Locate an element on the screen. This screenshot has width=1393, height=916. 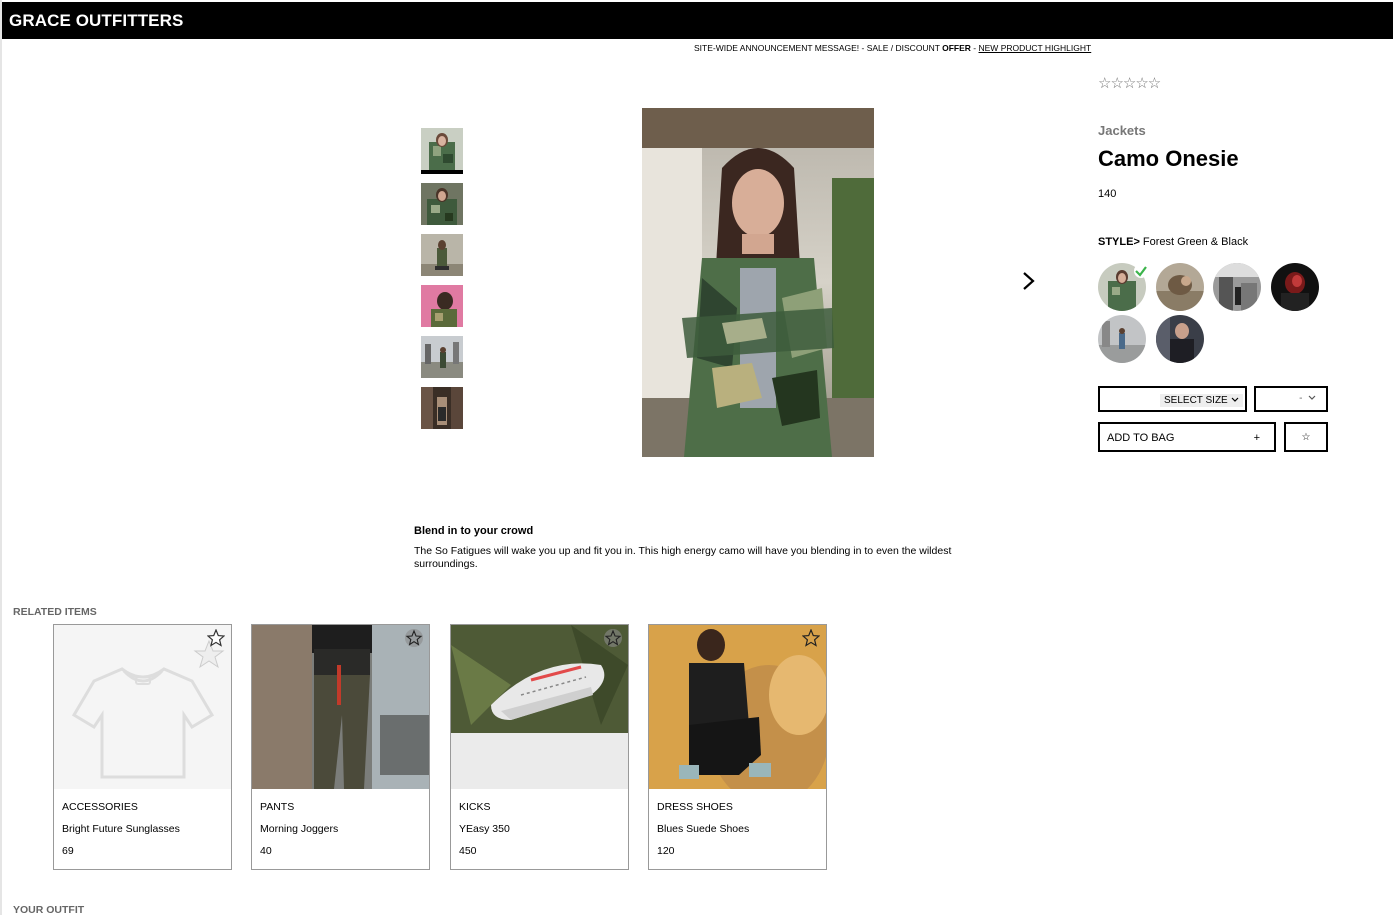
check-circle-icon is located at coordinates (1141, 271).